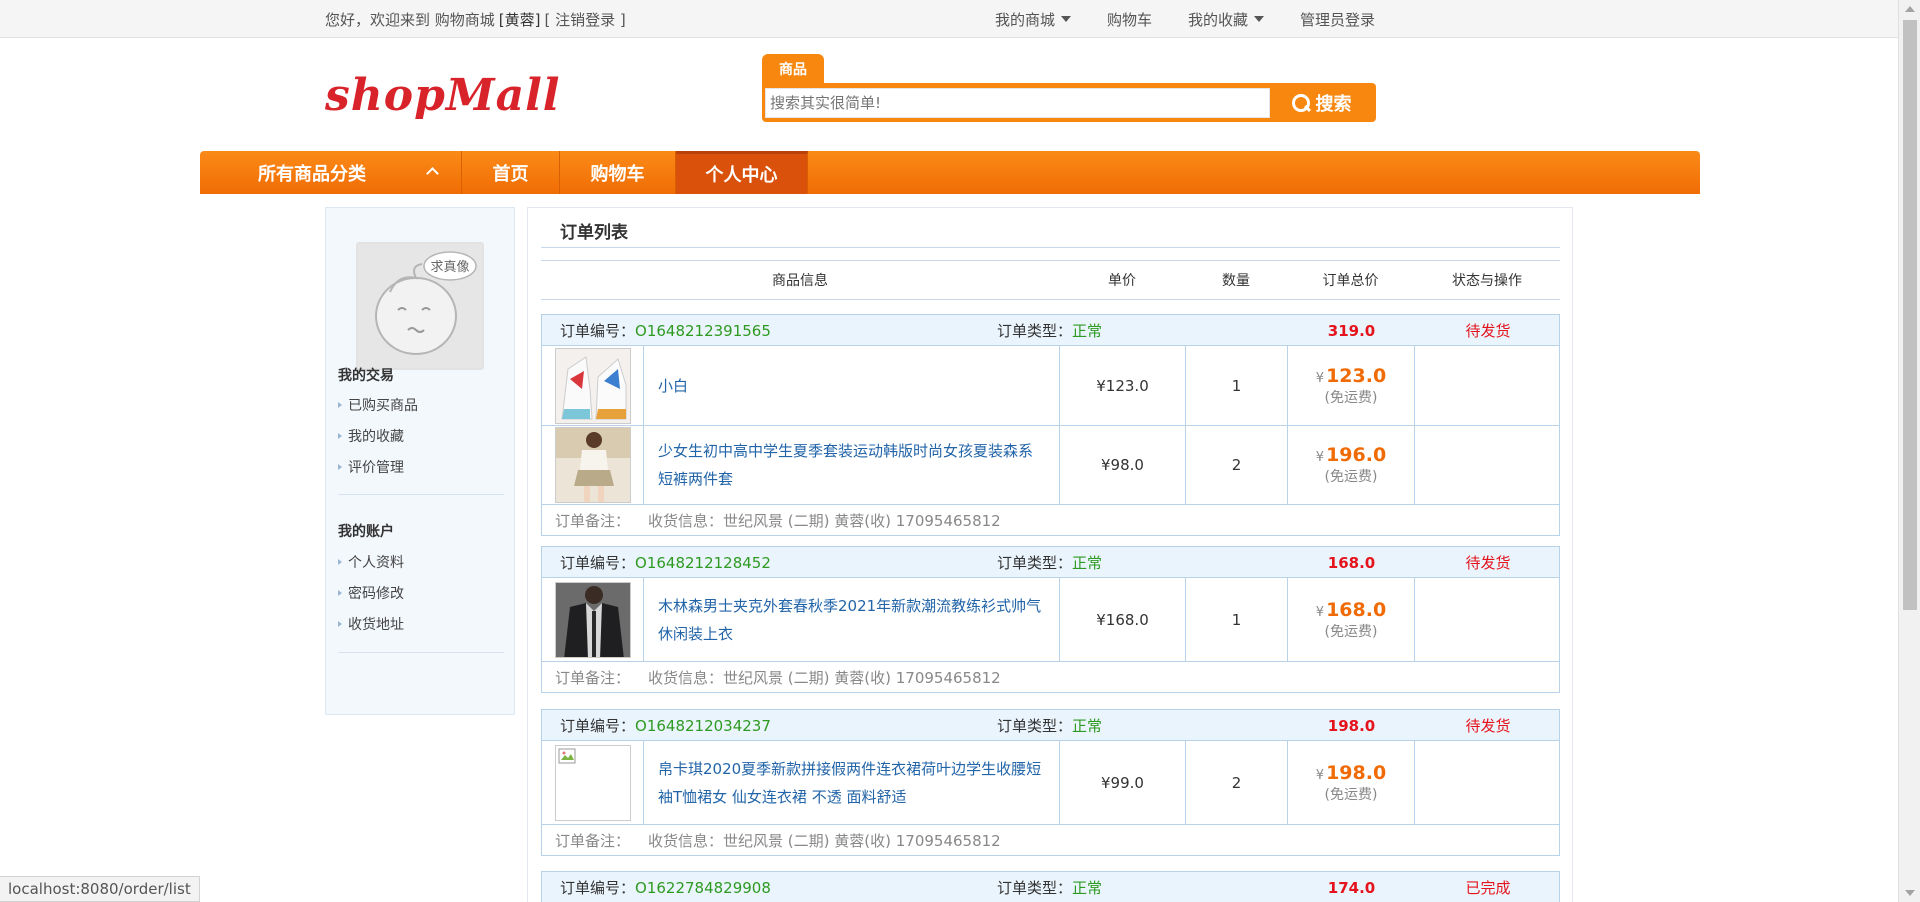 The height and width of the screenshot is (902, 1920). What do you see at coordinates (449, 267) in the screenshot?
I see `avatar-badge-text: 求真像` at bounding box center [449, 267].